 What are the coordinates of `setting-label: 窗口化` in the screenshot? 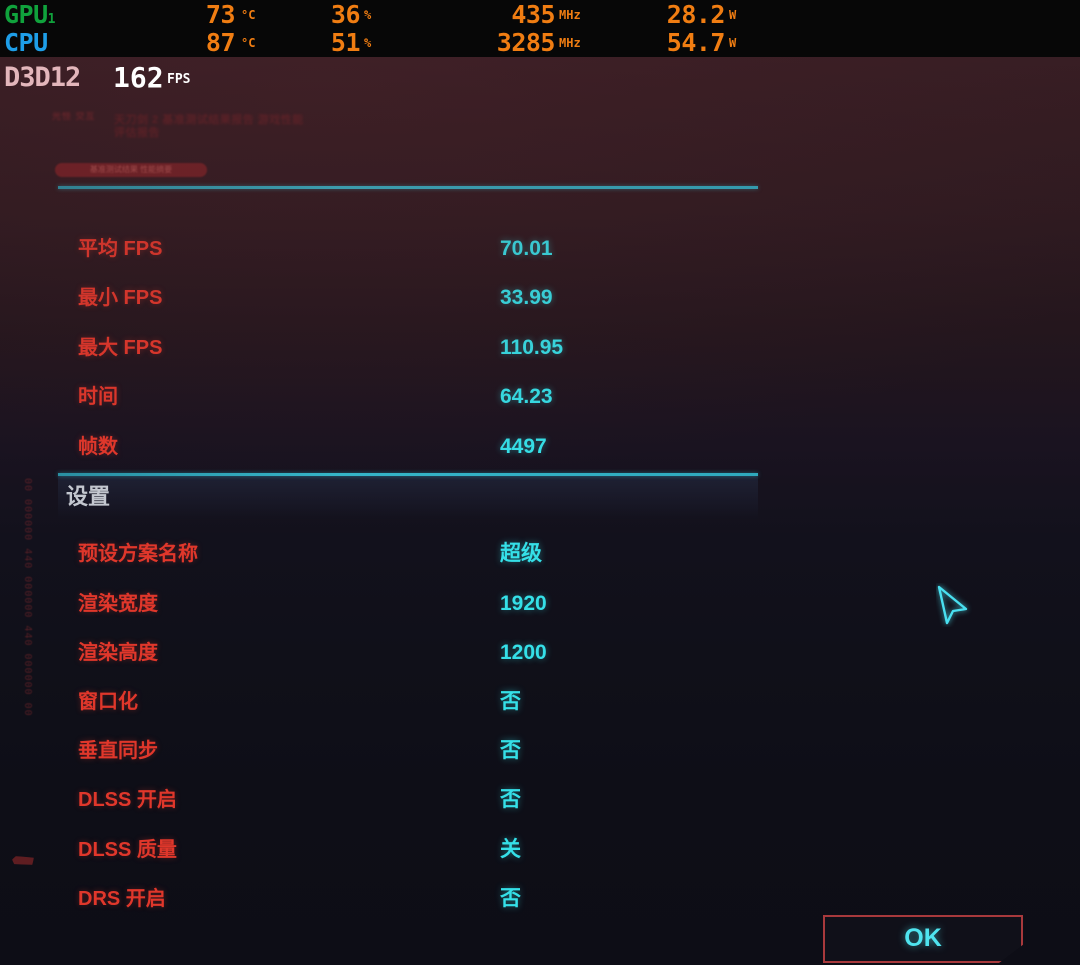 It's located at (108, 702).